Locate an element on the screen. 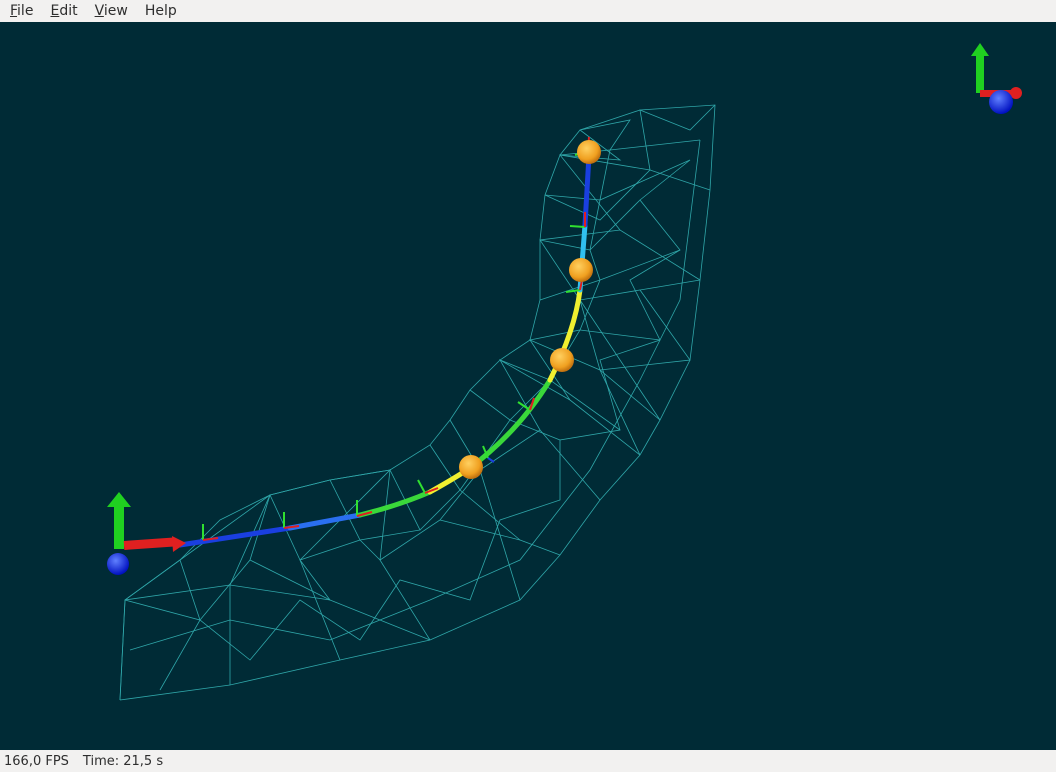 This screenshot has height=772, width=1056. menu-file: File is located at coordinates (20, 11).